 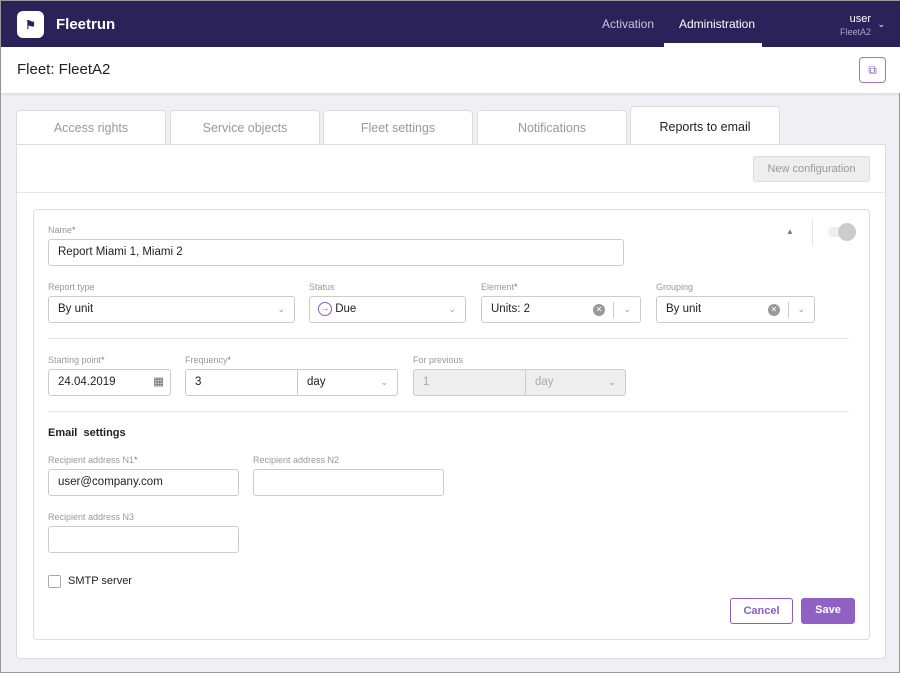 What do you see at coordinates (552, 127) in the screenshot?
I see `tab-notifications: Notifications` at bounding box center [552, 127].